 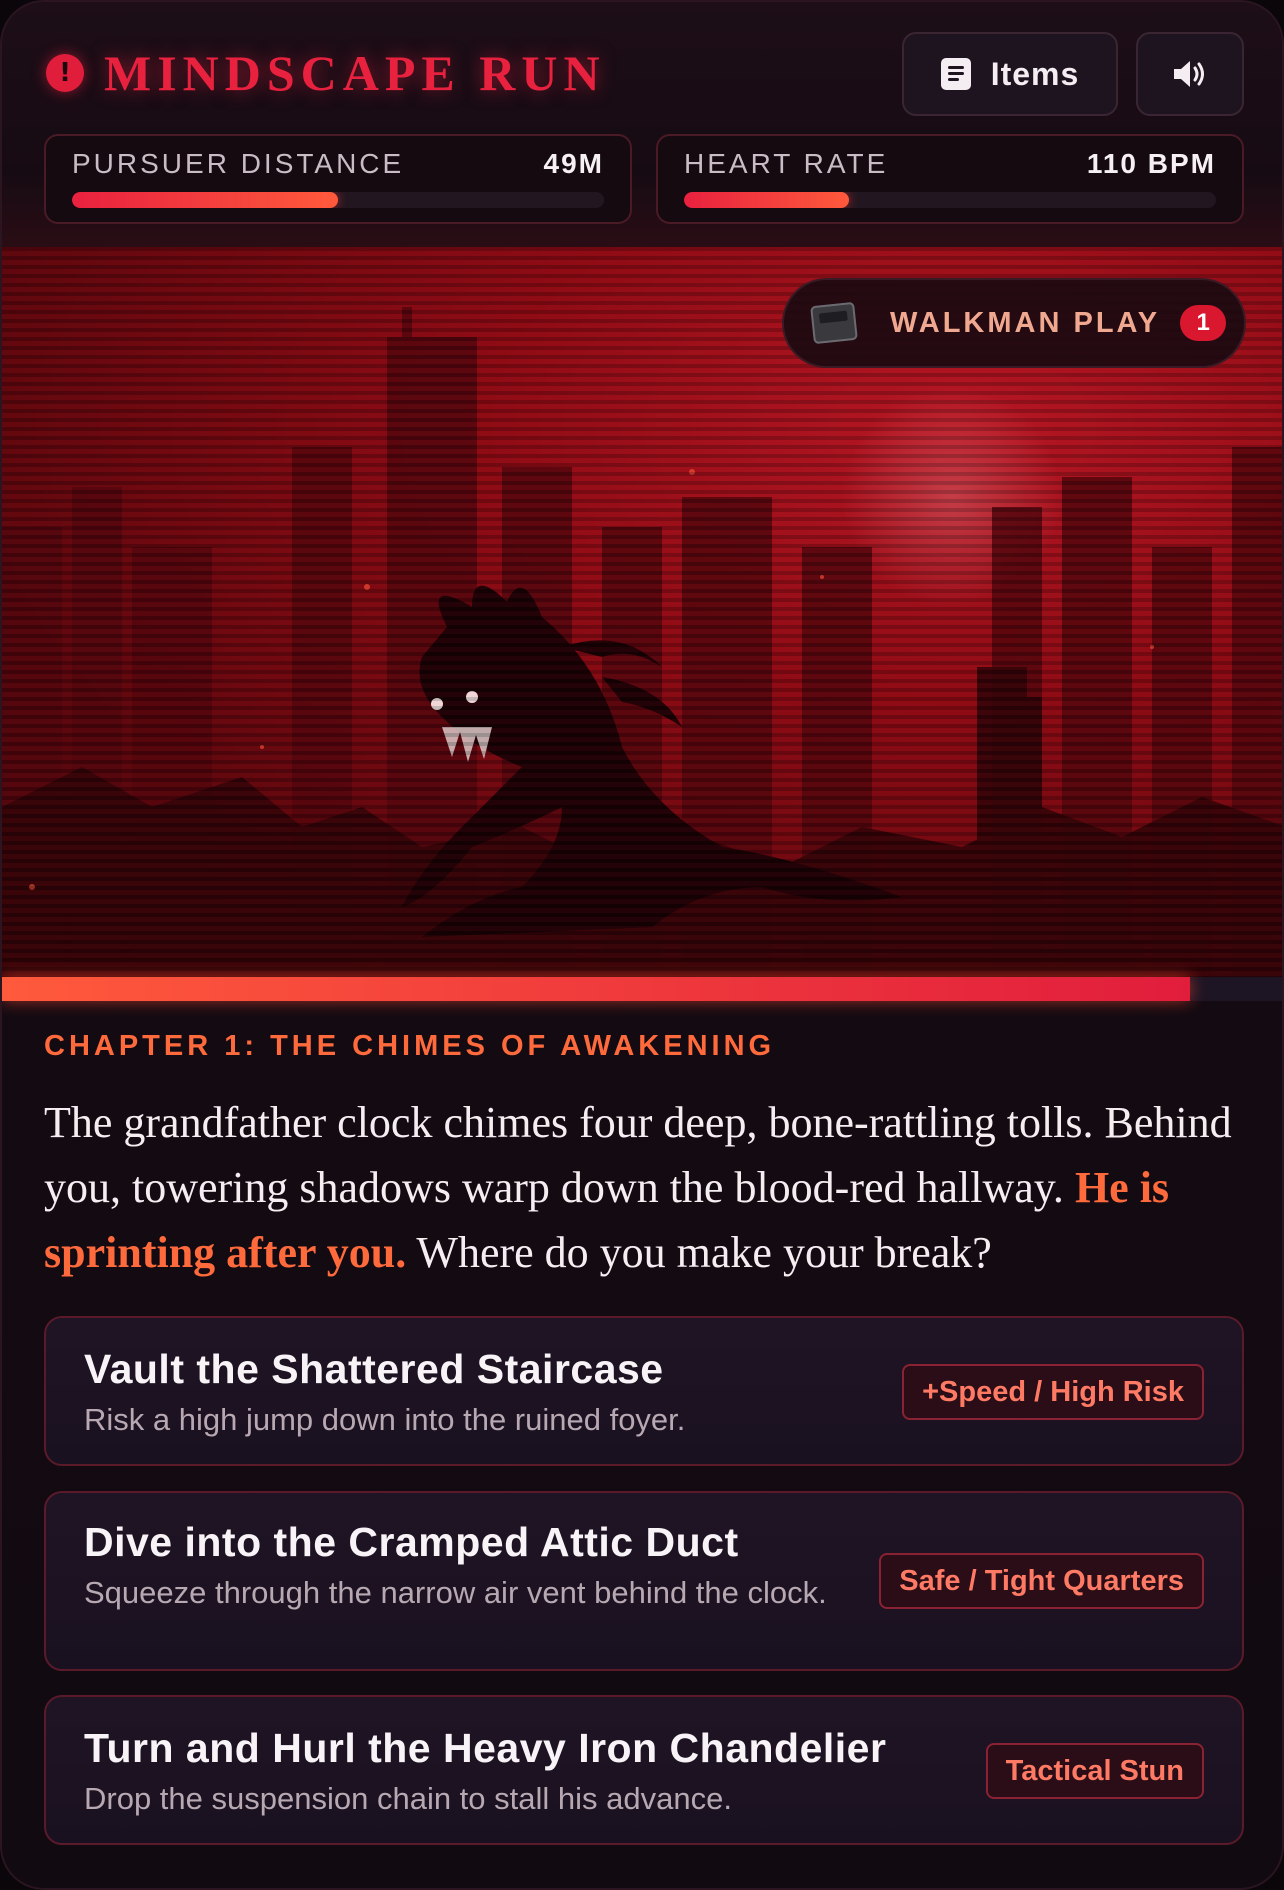 I want to click on game-title: MINDSCAPE RUN, so click(x=355, y=73).